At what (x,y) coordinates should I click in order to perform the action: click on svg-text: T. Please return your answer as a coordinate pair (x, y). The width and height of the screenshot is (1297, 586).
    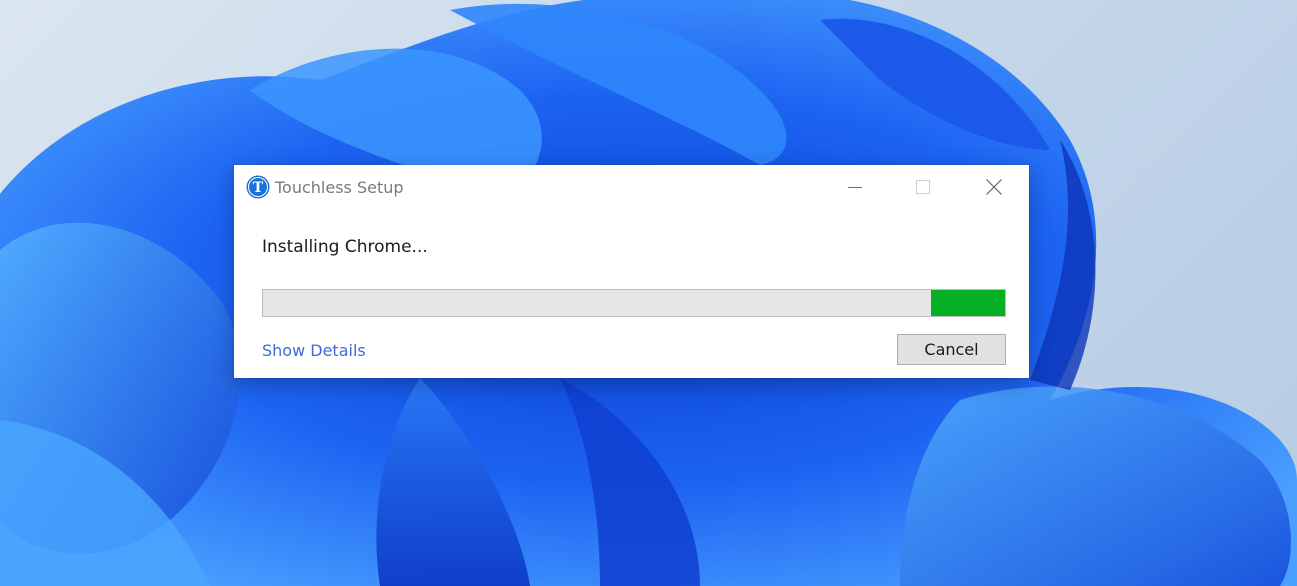
    Looking at the image, I should click on (258, 188).